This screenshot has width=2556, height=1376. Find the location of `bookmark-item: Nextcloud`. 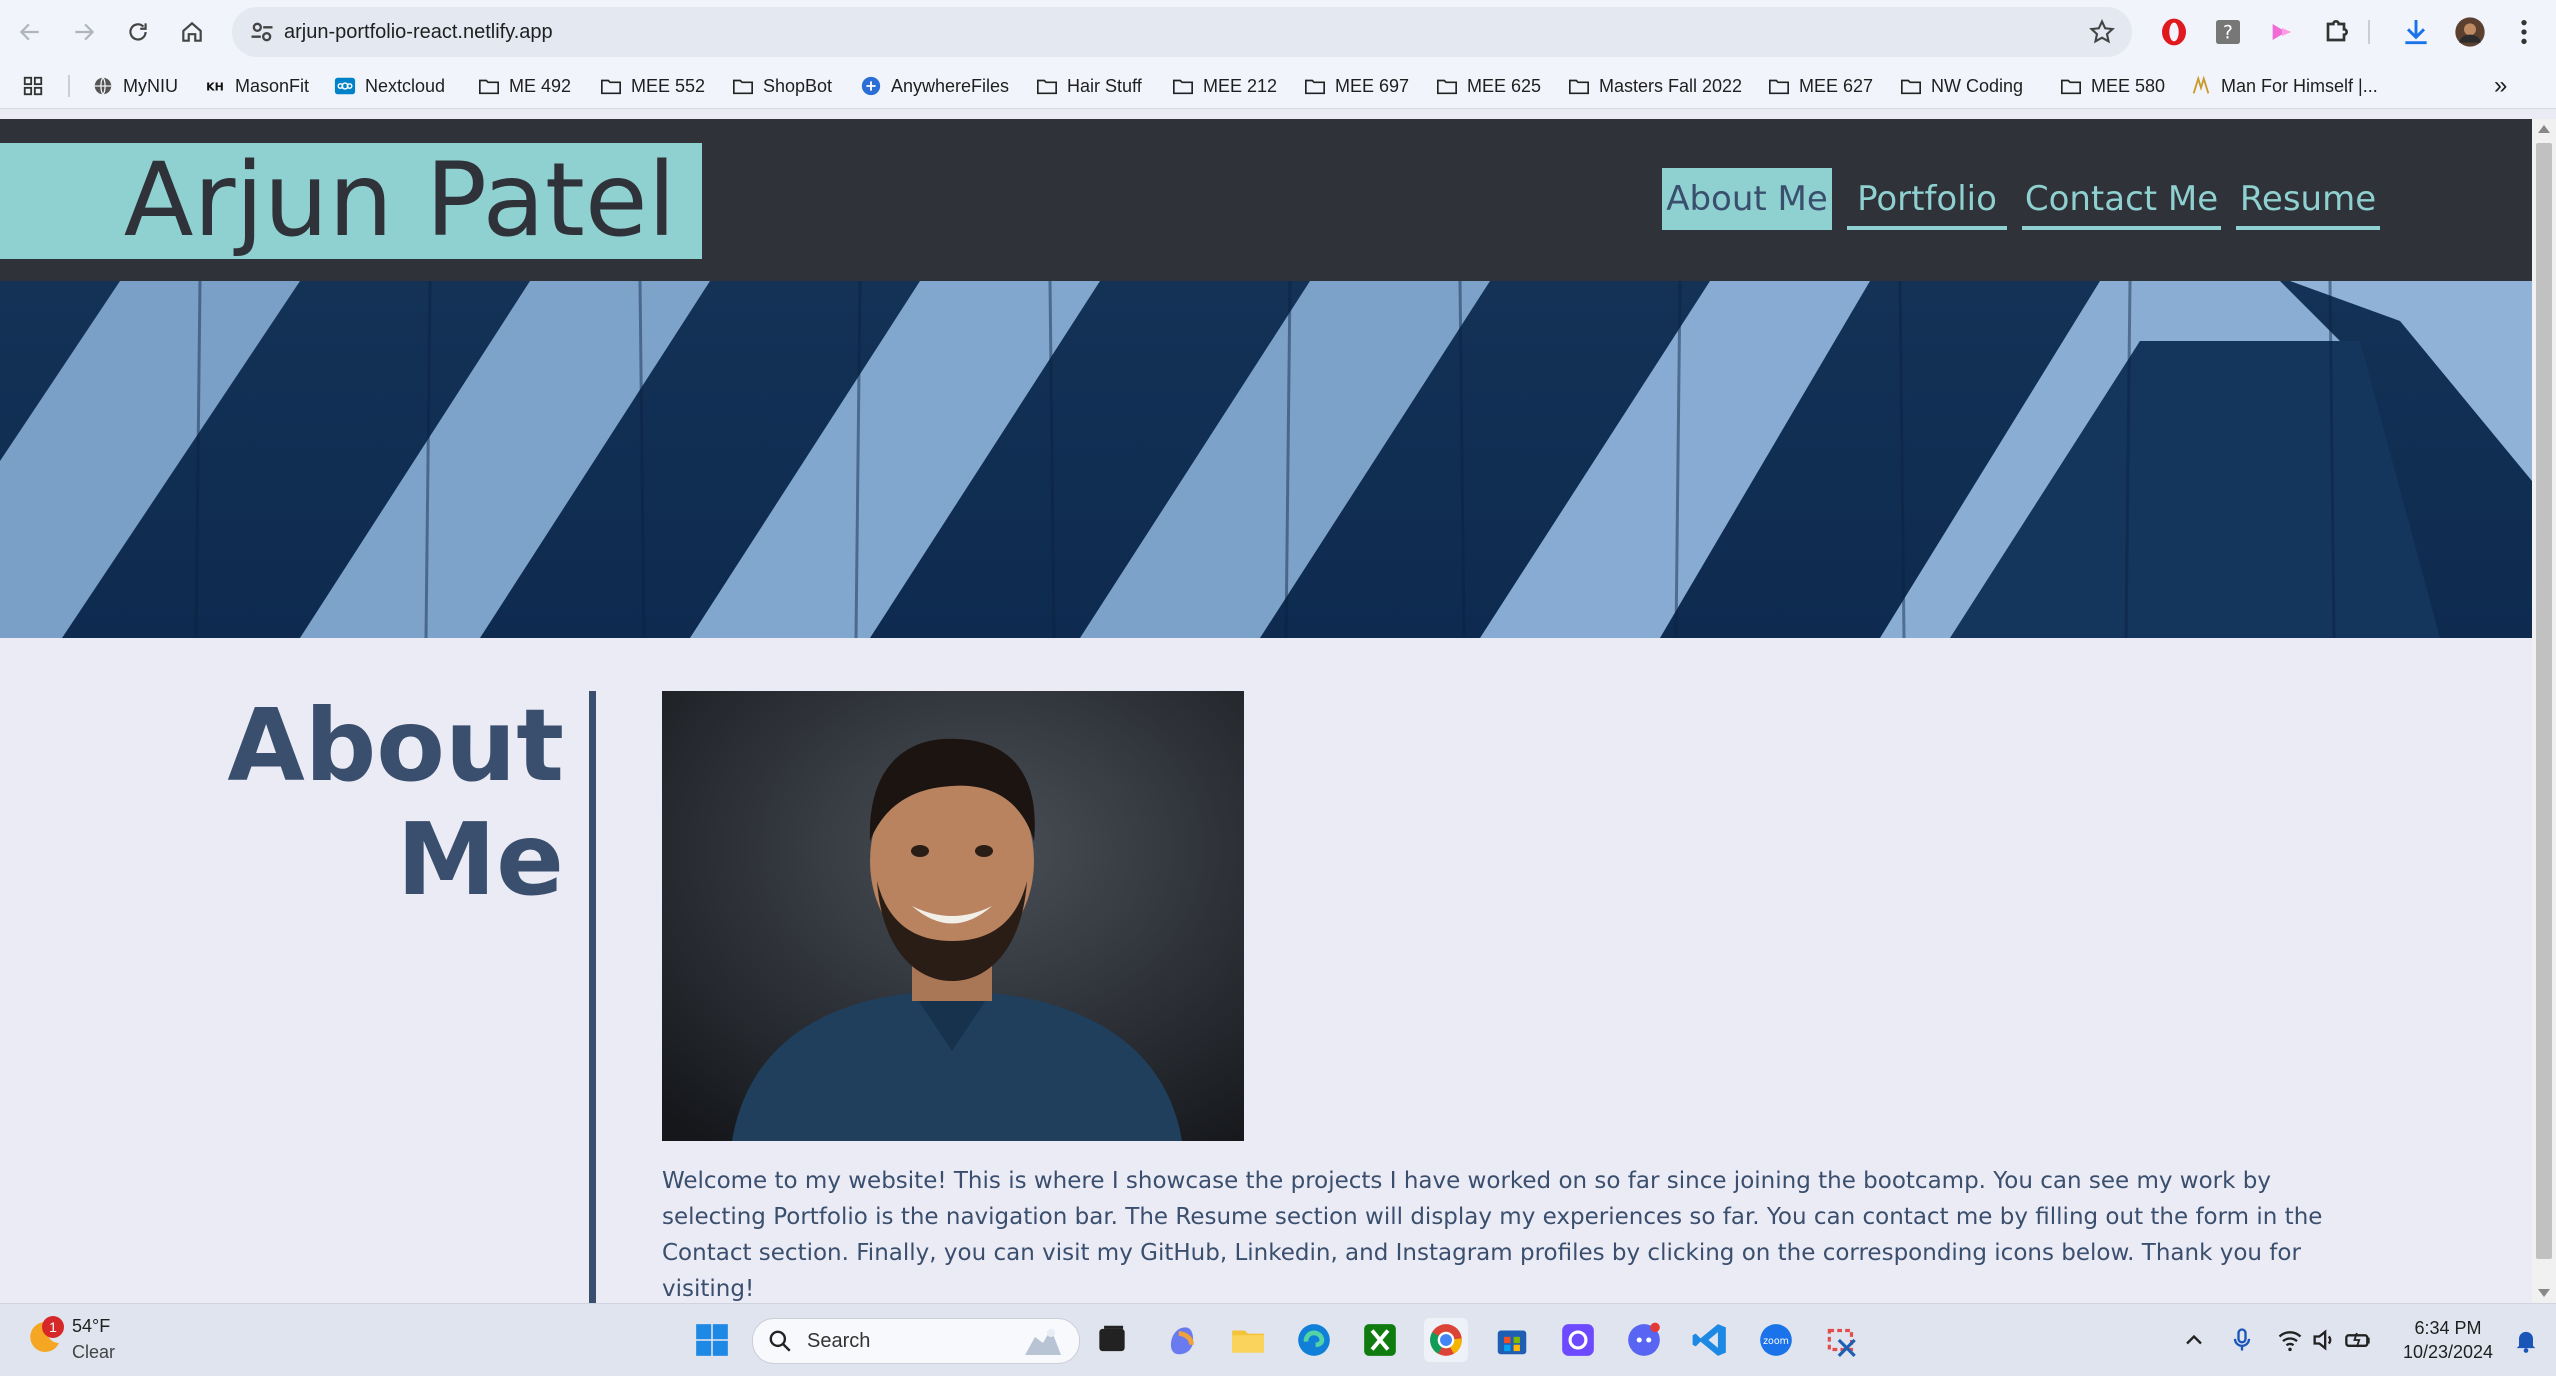

bookmark-item: Nextcloud is located at coordinates (389, 86).